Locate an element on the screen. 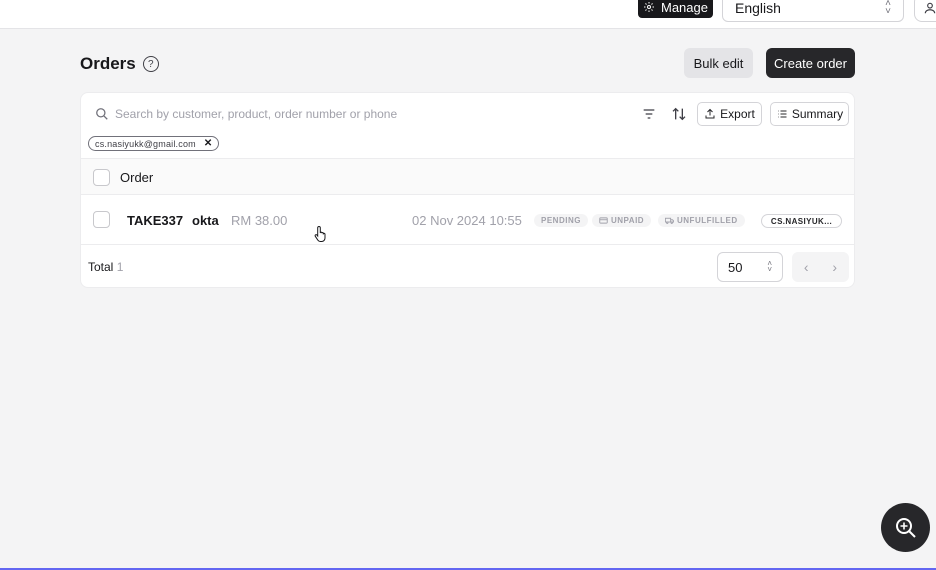 The height and width of the screenshot is (570, 936). user-menu-button is located at coordinates (925, 11).